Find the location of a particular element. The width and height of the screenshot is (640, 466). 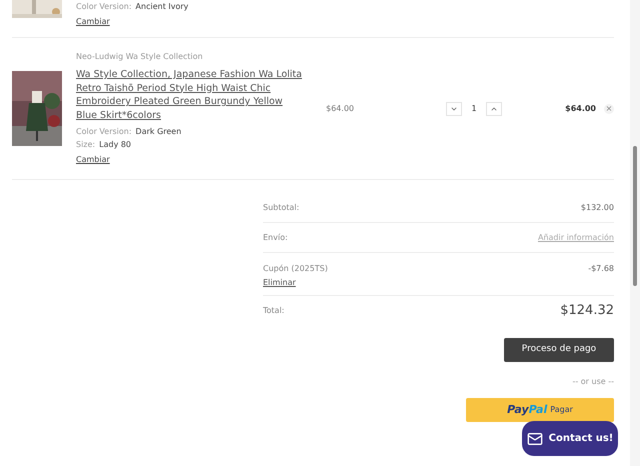

coupon-value: -$7.68 is located at coordinates (601, 269).